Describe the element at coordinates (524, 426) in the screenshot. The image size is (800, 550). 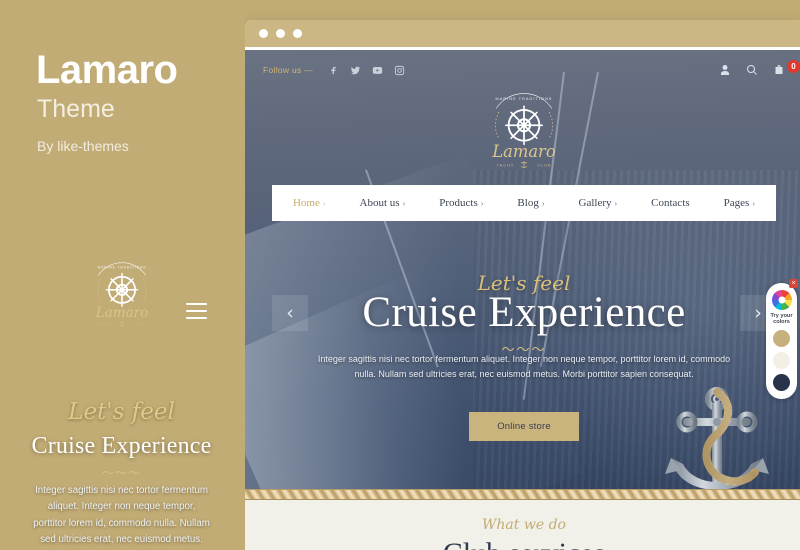
I see `online-store-button: Online store` at that location.